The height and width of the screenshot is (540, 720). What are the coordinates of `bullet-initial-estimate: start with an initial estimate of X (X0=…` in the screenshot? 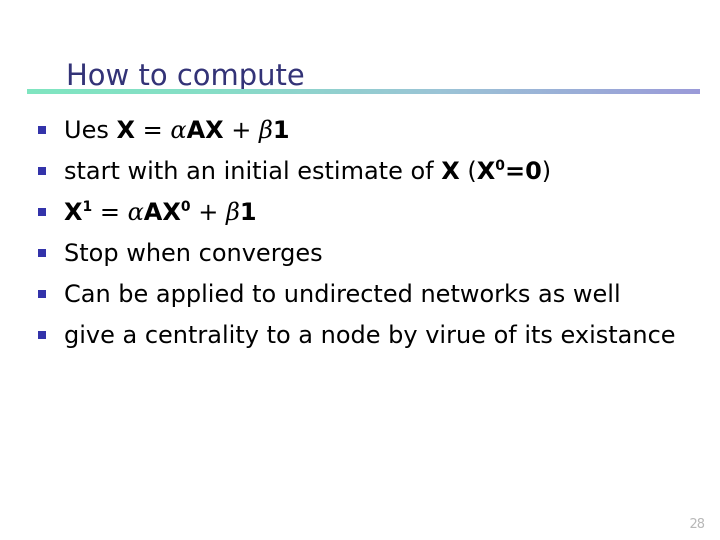 It's located at (308, 171).